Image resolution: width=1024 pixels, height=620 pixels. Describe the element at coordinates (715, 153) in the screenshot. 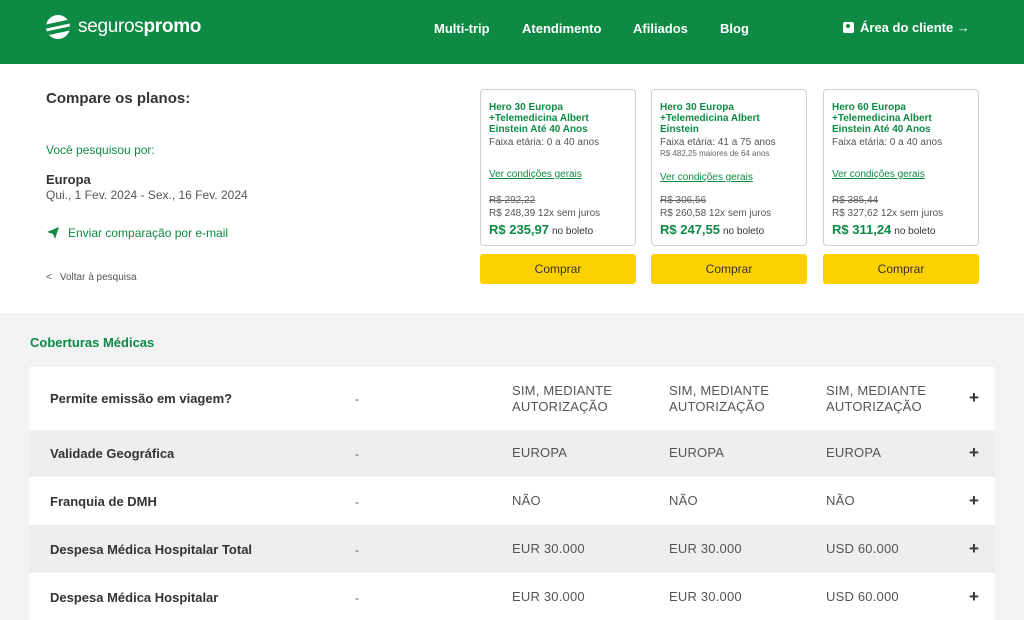

I see `plan-age-note: R$ 482,25 maiores de 64 anos` at that location.